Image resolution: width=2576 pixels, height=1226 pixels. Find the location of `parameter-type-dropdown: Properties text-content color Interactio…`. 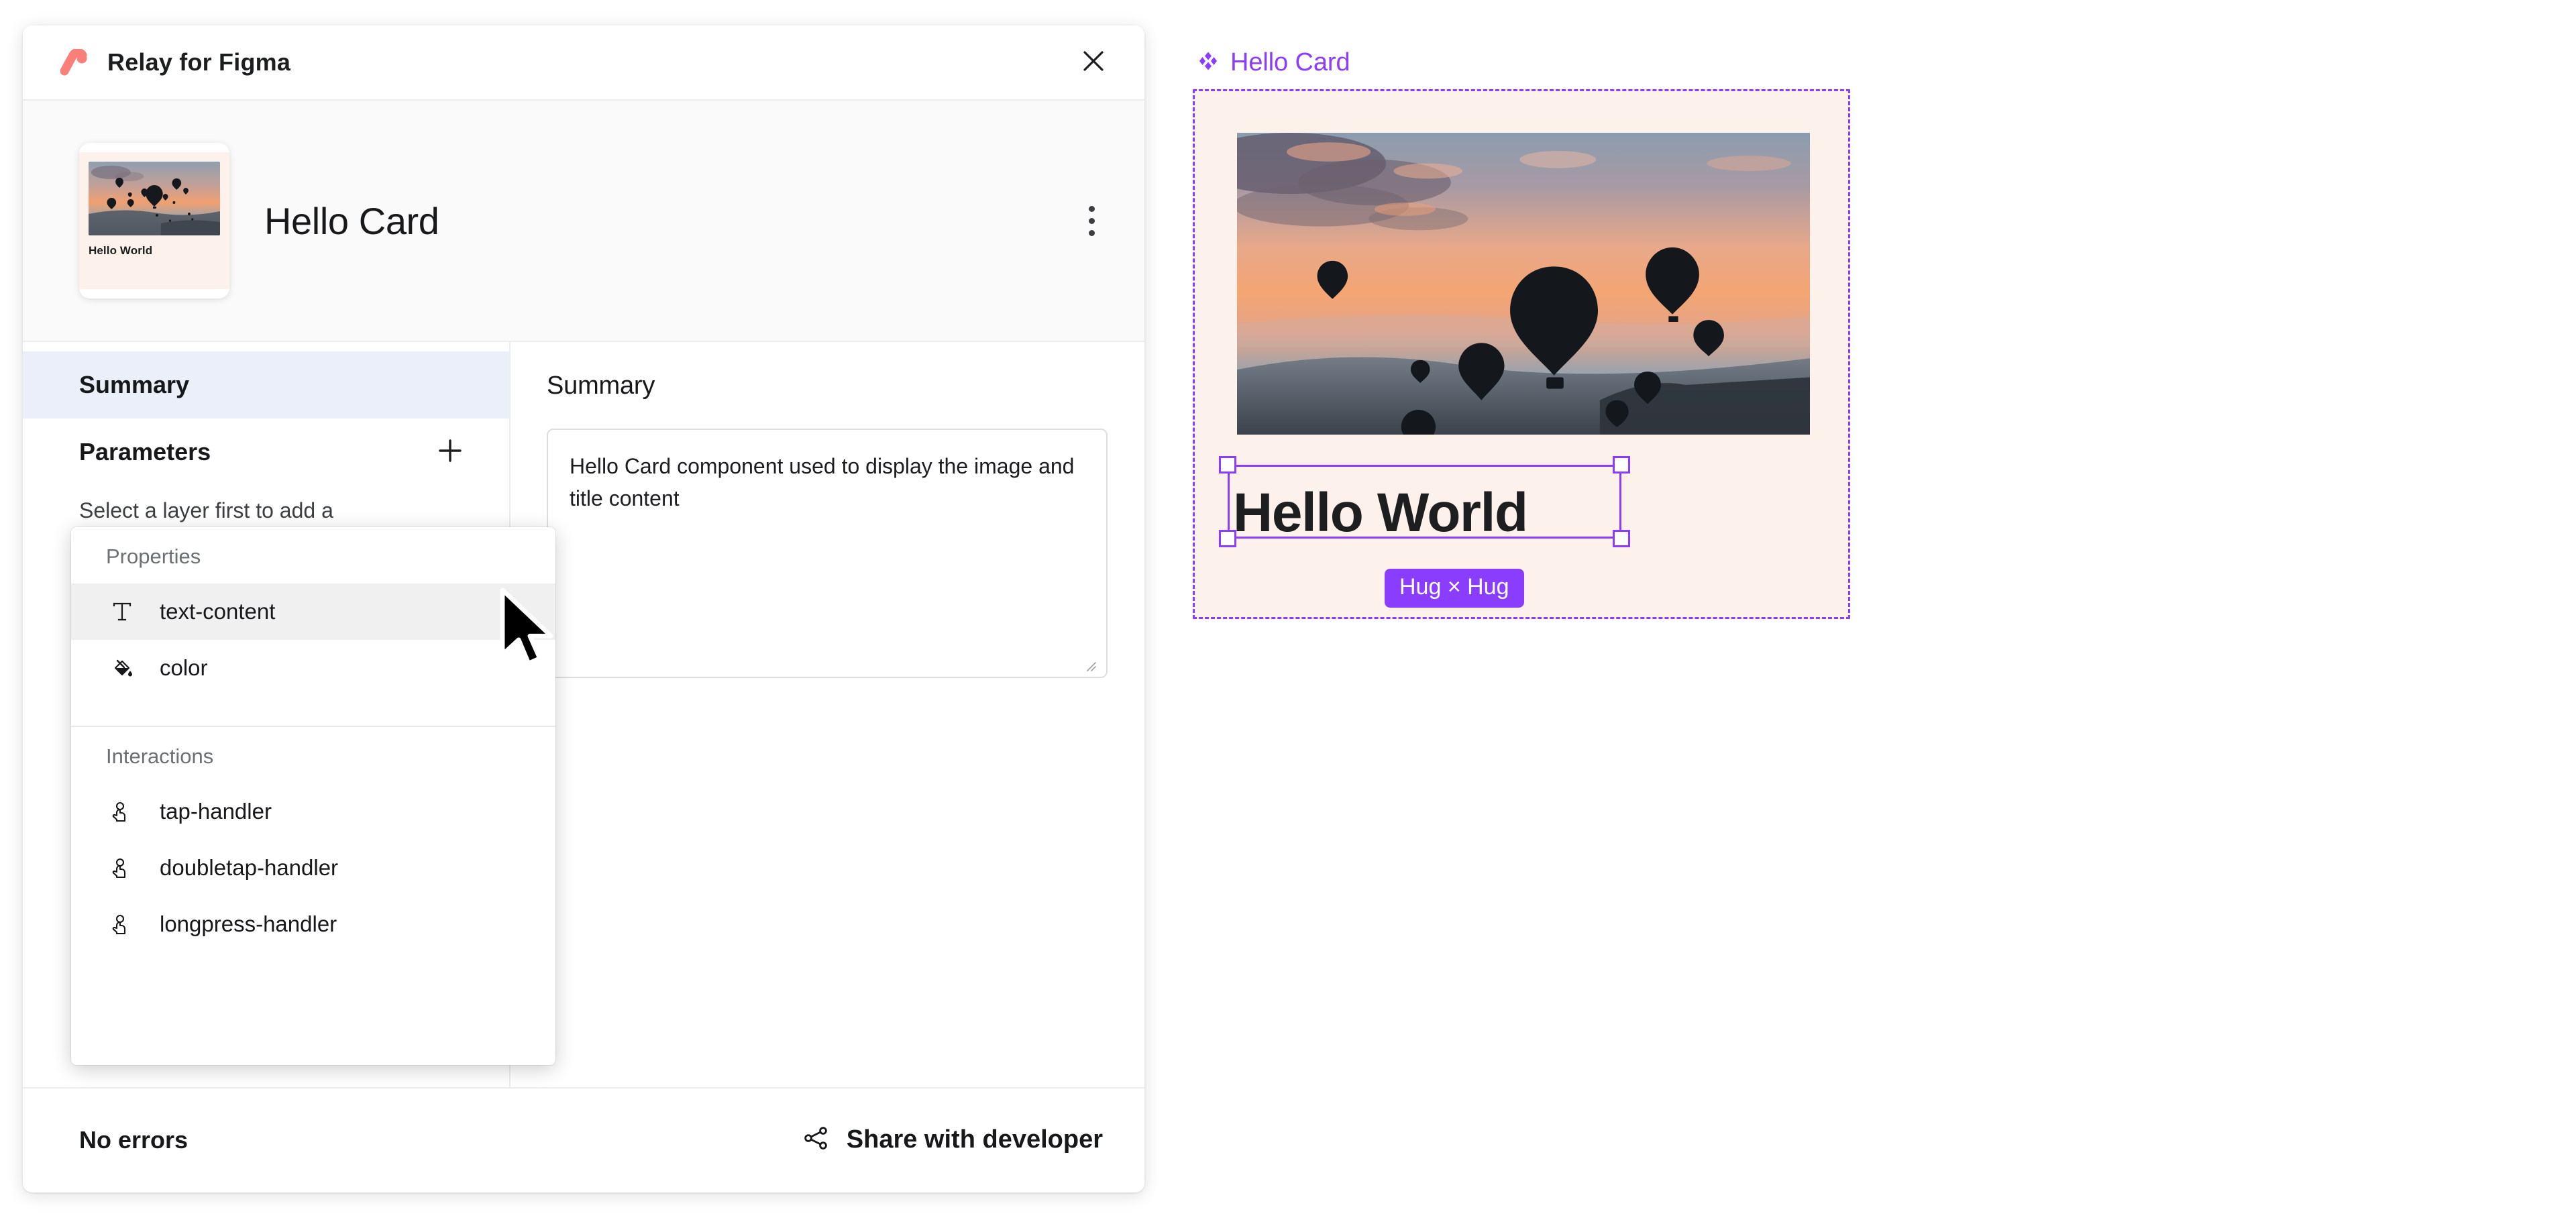

parameter-type-dropdown: Properties text-content color Interactio… is located at coordinates (313, 796).